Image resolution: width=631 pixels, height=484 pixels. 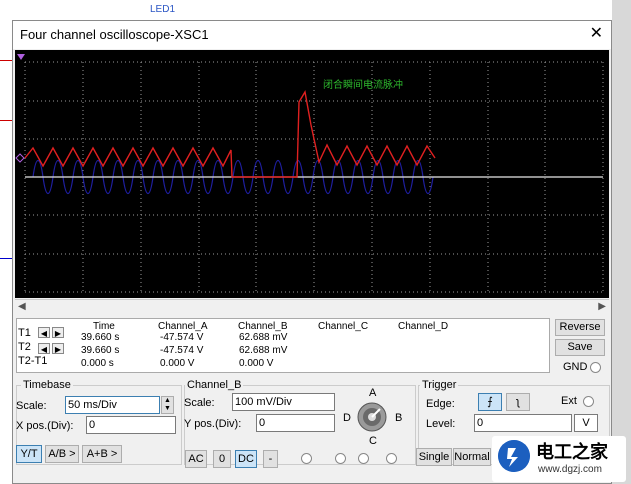 What do you see at coordinates (6, 242) in the screenshot?
I see `background-schematic-left` at bounding box center [6, 242].